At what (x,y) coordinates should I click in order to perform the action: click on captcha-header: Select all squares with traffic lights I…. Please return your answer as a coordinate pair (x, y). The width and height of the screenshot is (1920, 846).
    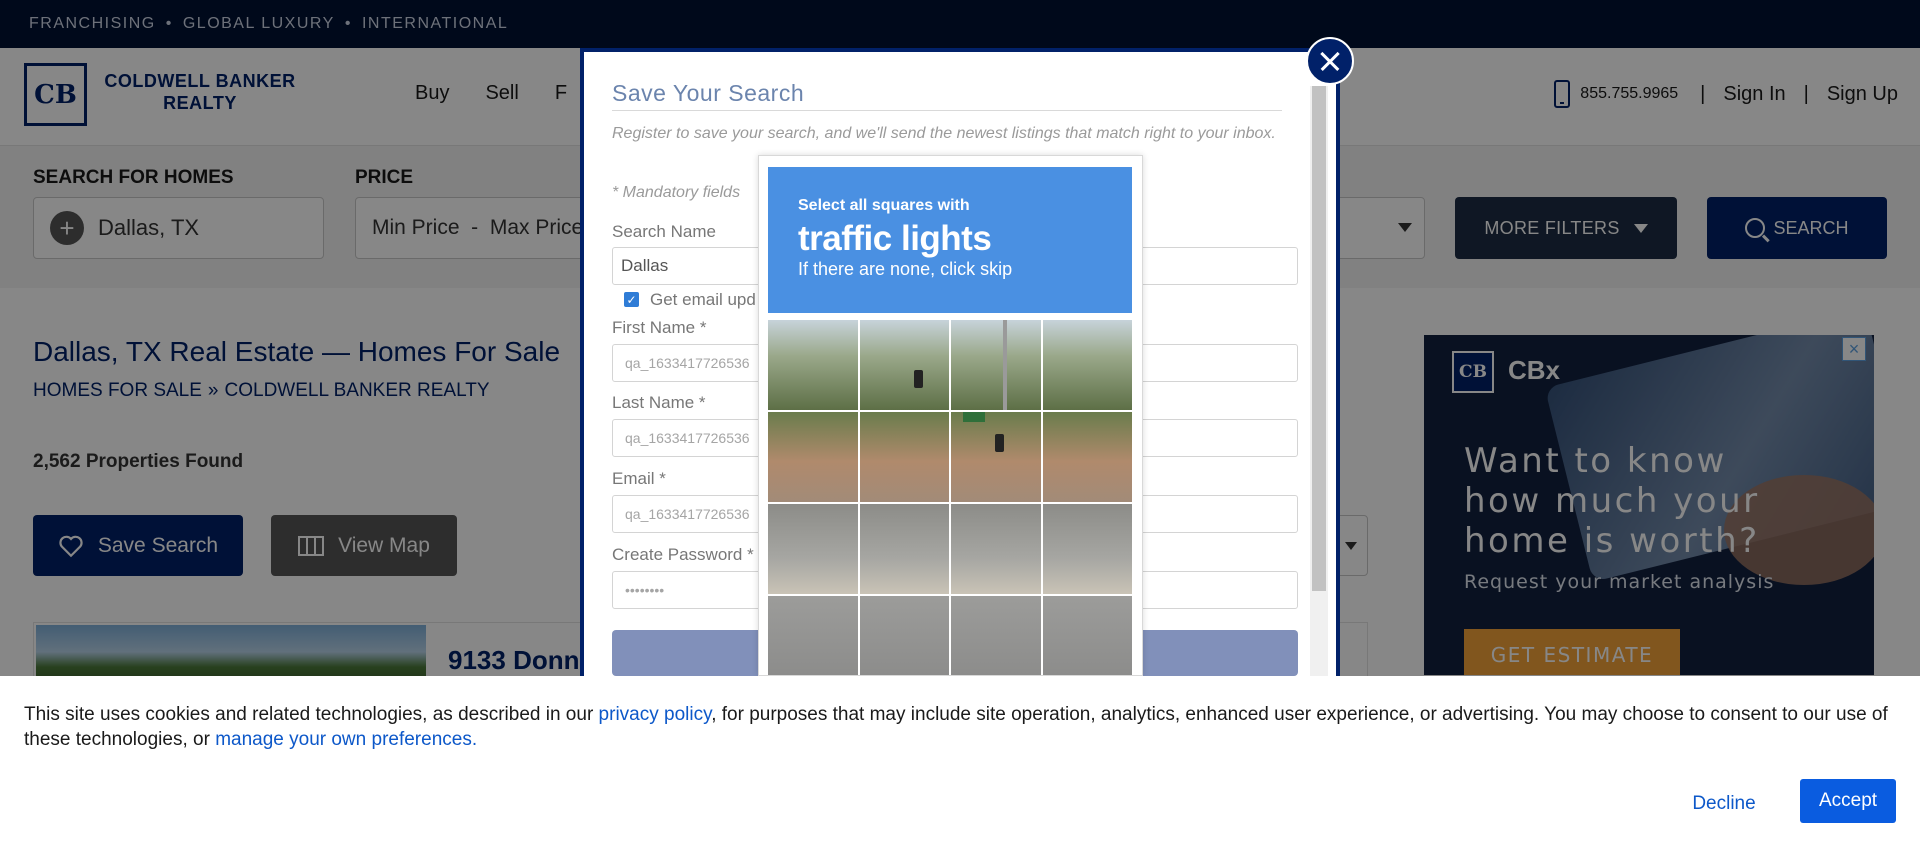
    Looking at the image, I should click on (950, 240).